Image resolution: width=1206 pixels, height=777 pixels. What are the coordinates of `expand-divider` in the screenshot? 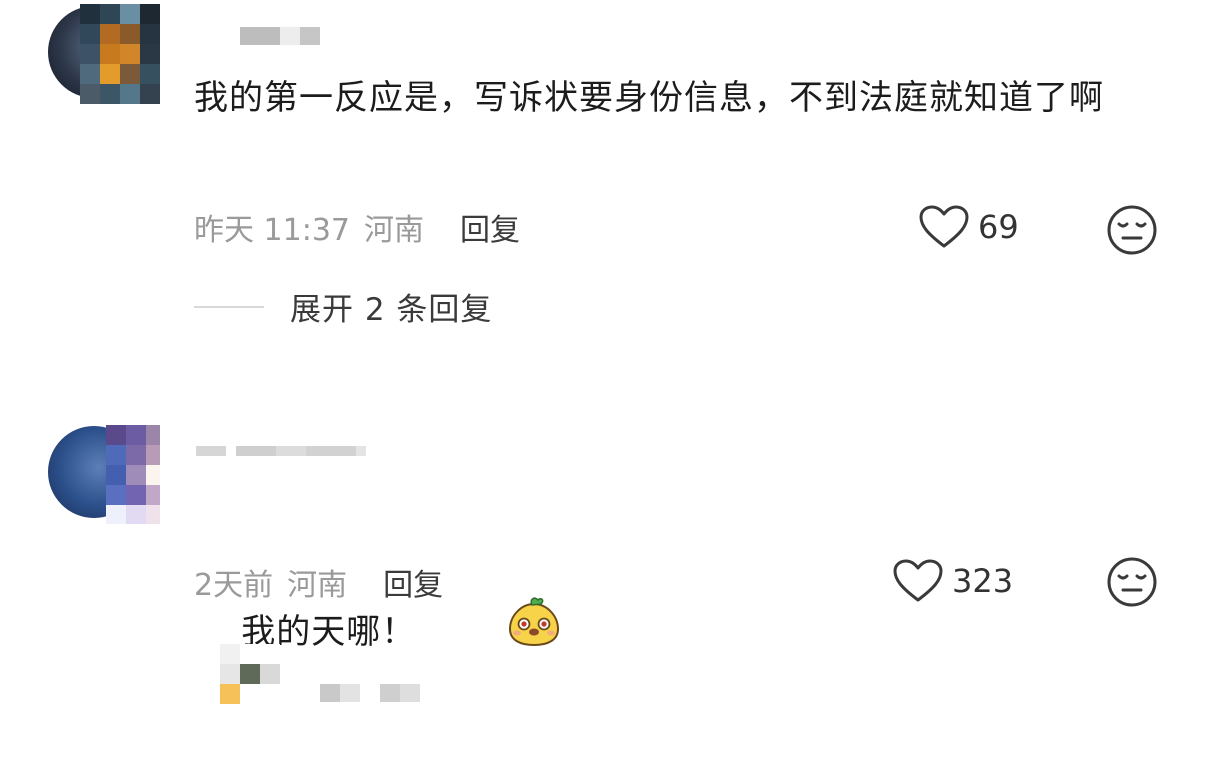 It's located at (229, 306).